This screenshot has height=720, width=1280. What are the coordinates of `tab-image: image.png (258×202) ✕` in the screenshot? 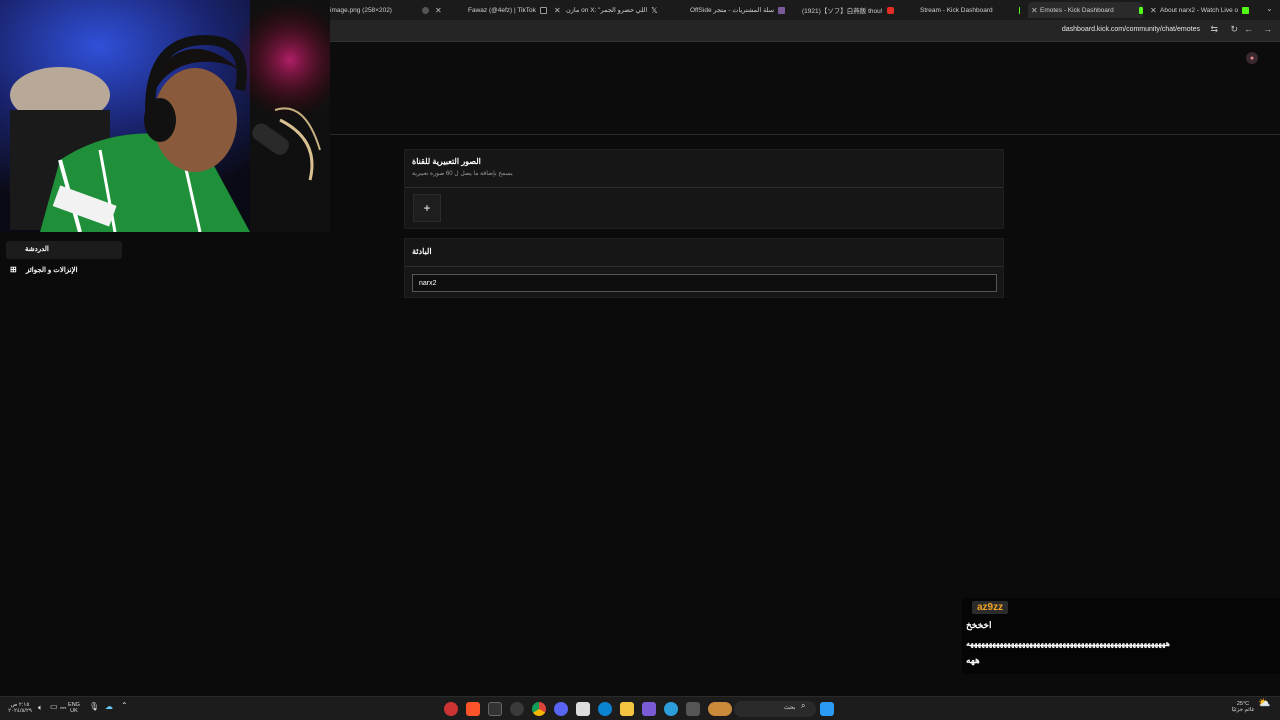 It's located at (387, 10).